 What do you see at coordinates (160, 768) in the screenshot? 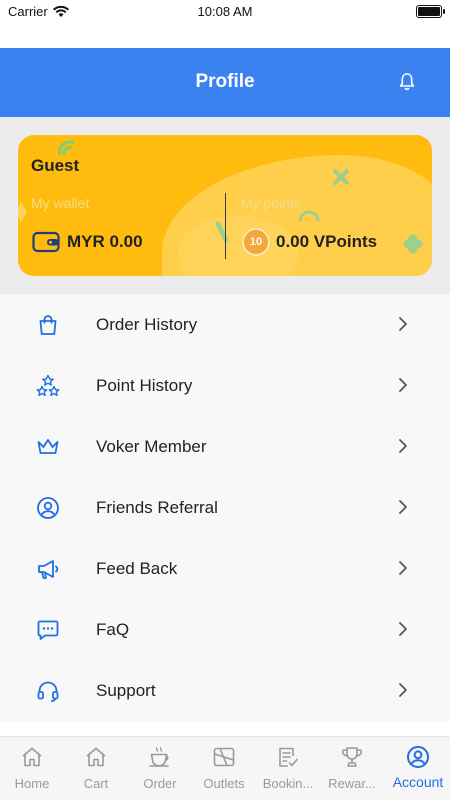
I see `tab-order: Order` at bounding box center [160, 768].